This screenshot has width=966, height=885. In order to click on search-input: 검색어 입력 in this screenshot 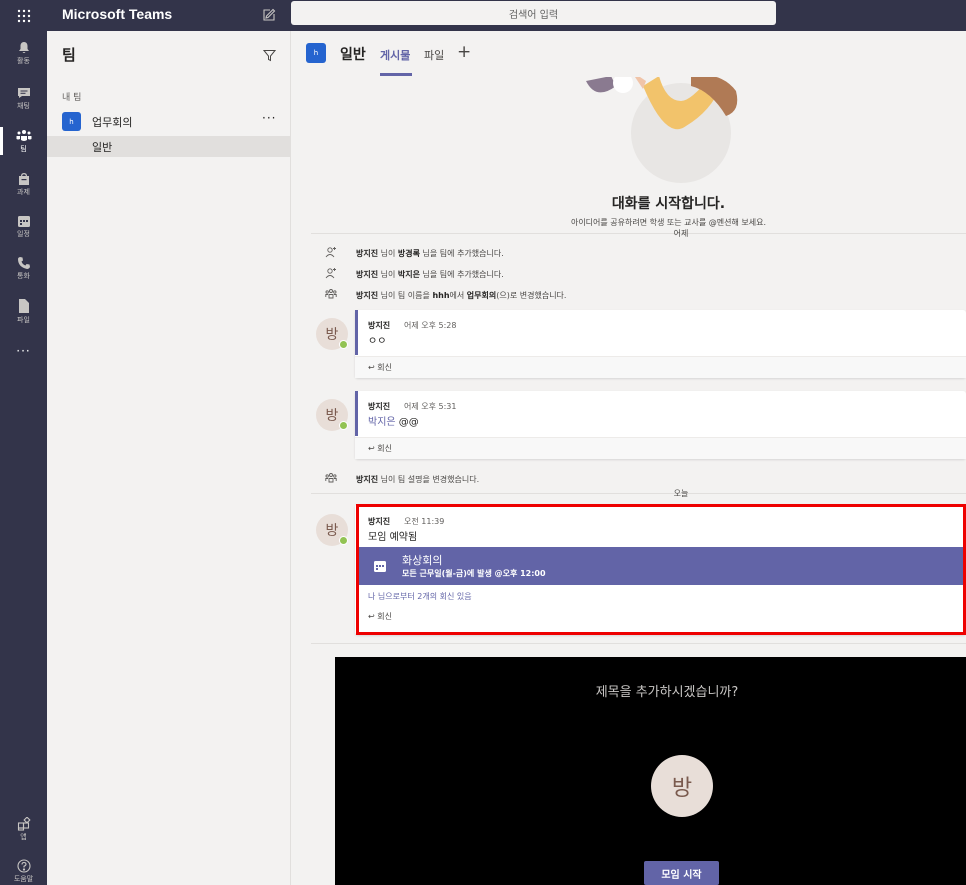, I will do `click(533, 13)`.